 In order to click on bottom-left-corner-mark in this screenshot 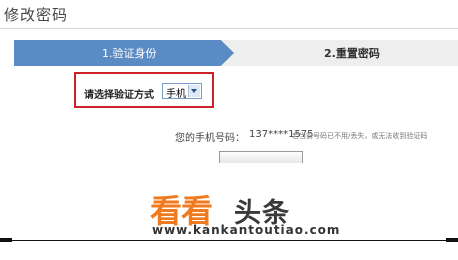, I will do `click(6, 240)`.